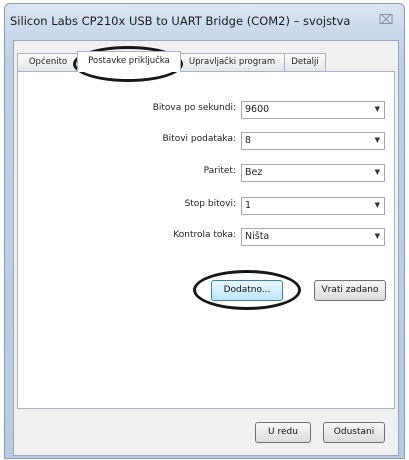 The width and height of the screenshot is (409, 460). Describe the element at coordinates (350, 290) in the screenshot. I see `restore-defaults-button: Vrati zadano` at that location.